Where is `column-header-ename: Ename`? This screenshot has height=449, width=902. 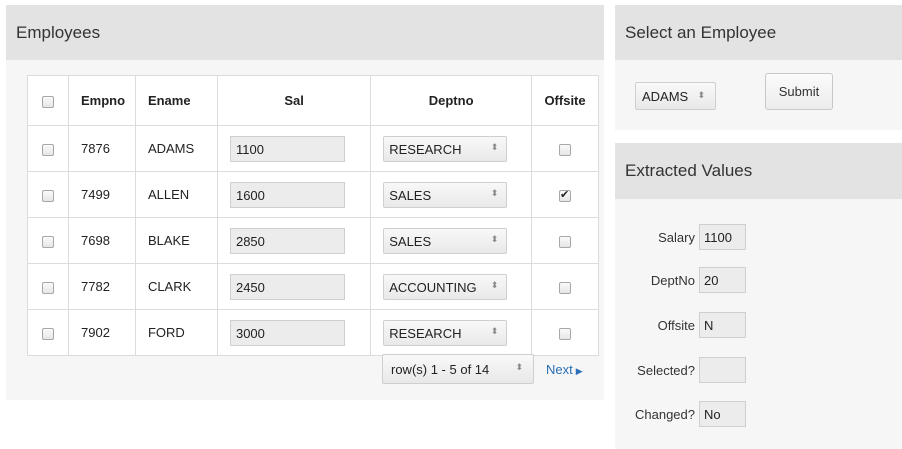 column-header-ename: Ename is located at coordinates (176, 100).